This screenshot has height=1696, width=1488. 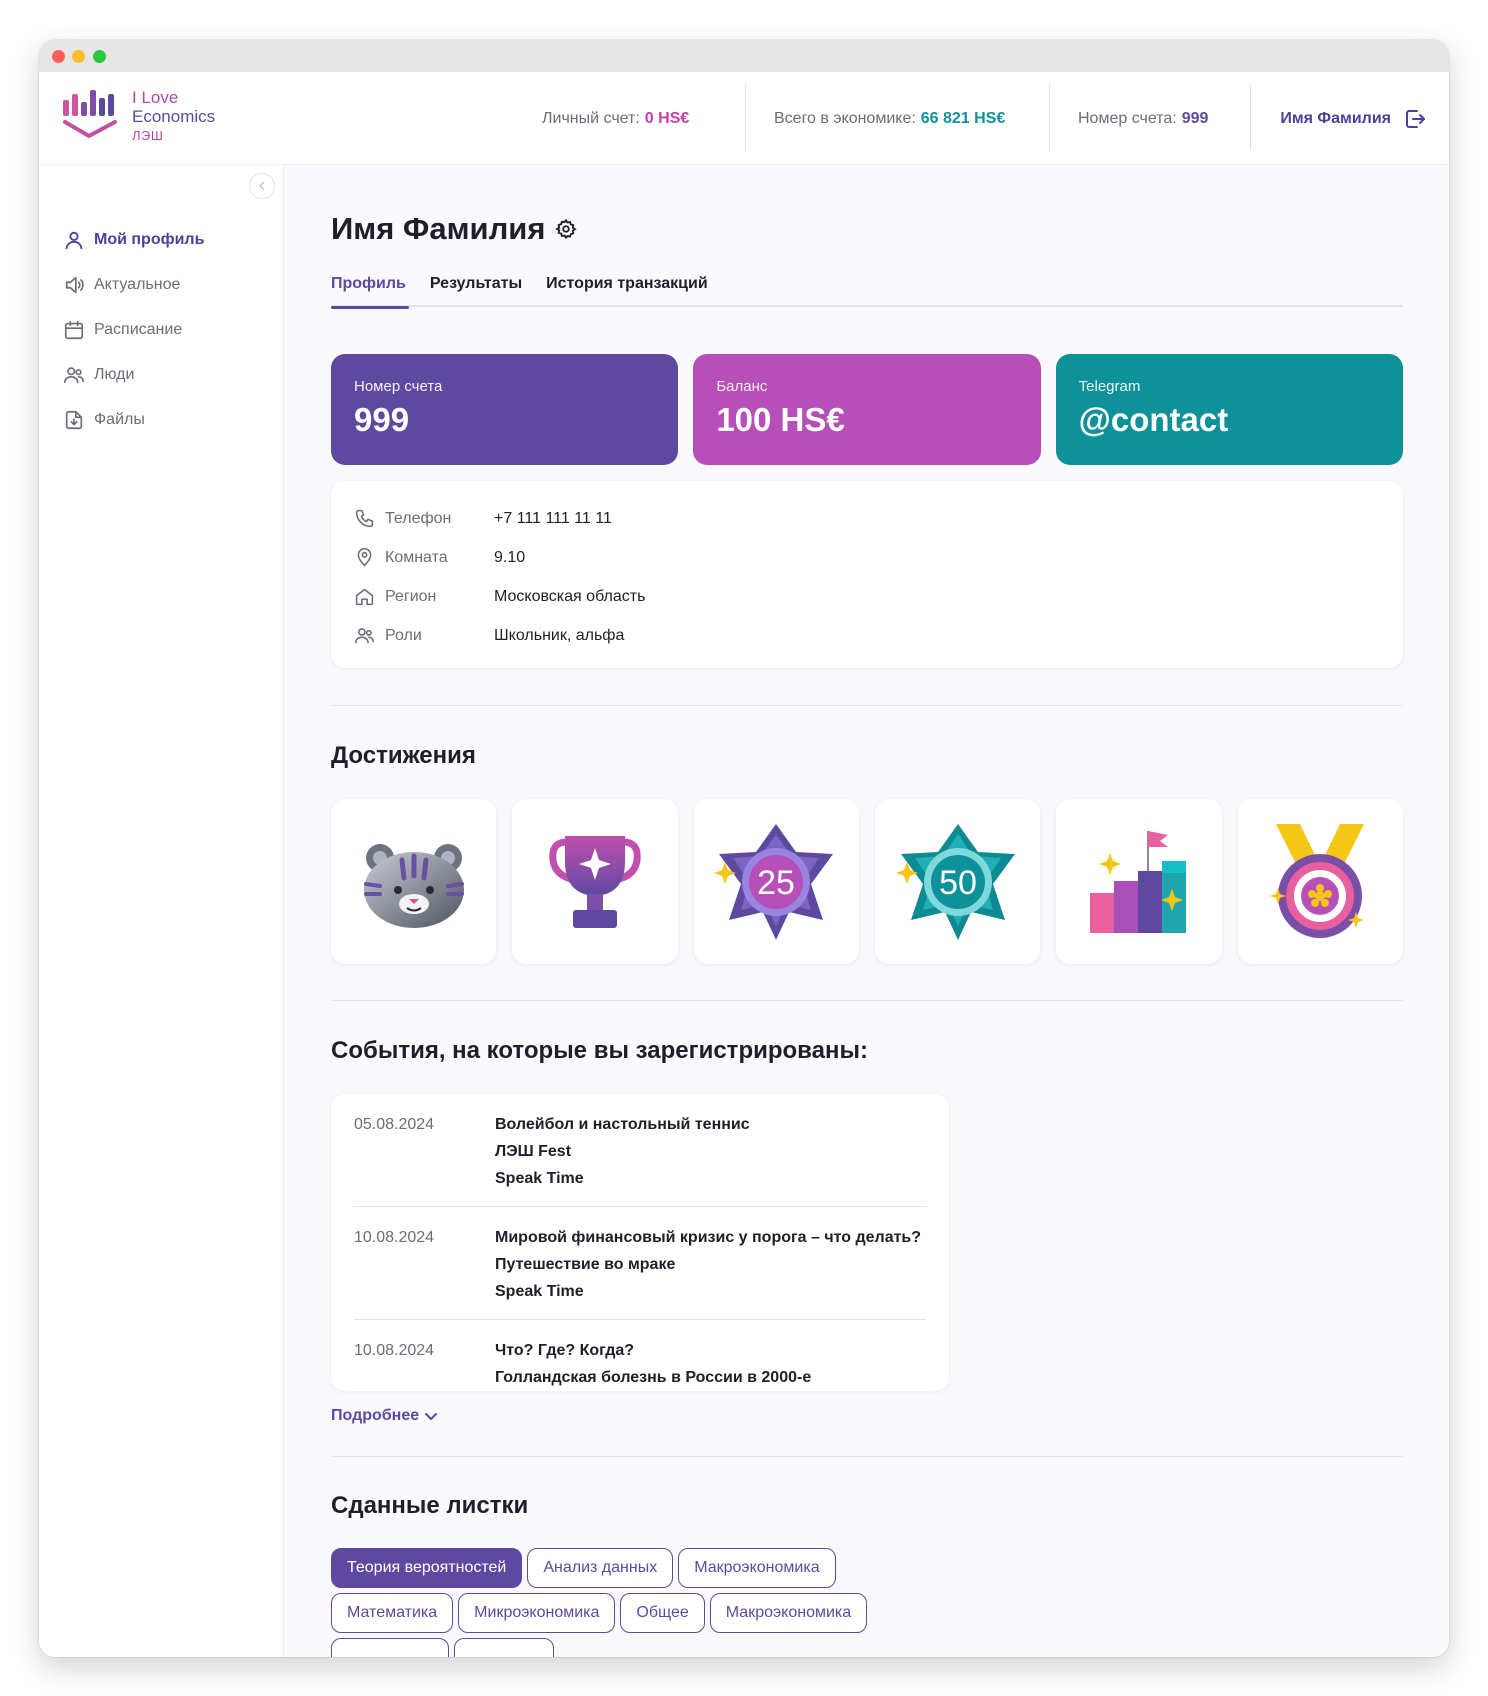 I want to click on personal-balance: Личный счет: 0 HS€, so click(x=615, y=118).